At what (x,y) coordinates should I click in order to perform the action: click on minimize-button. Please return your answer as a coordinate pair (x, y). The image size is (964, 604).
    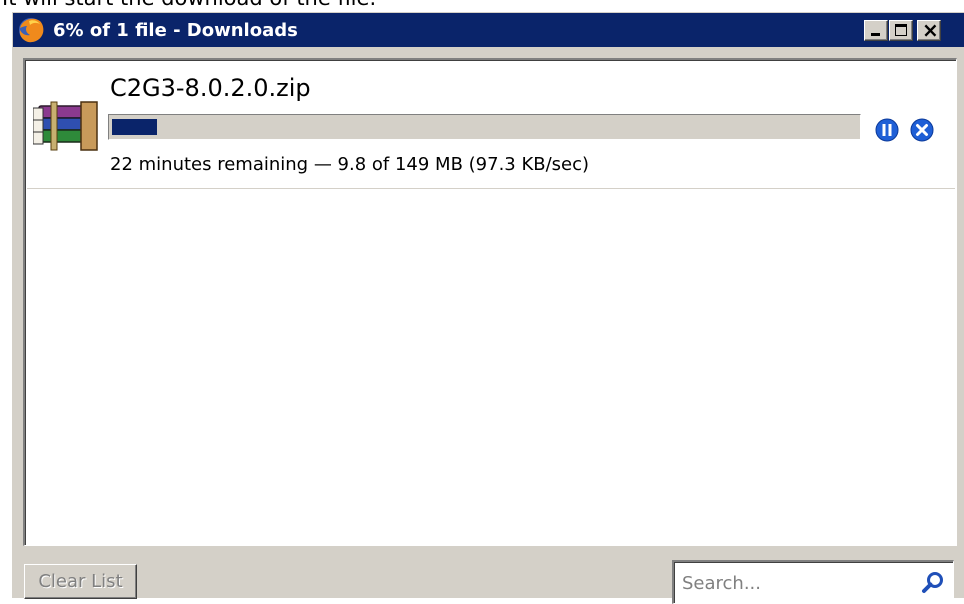
    Looking at the image, I should click on (876, 30).